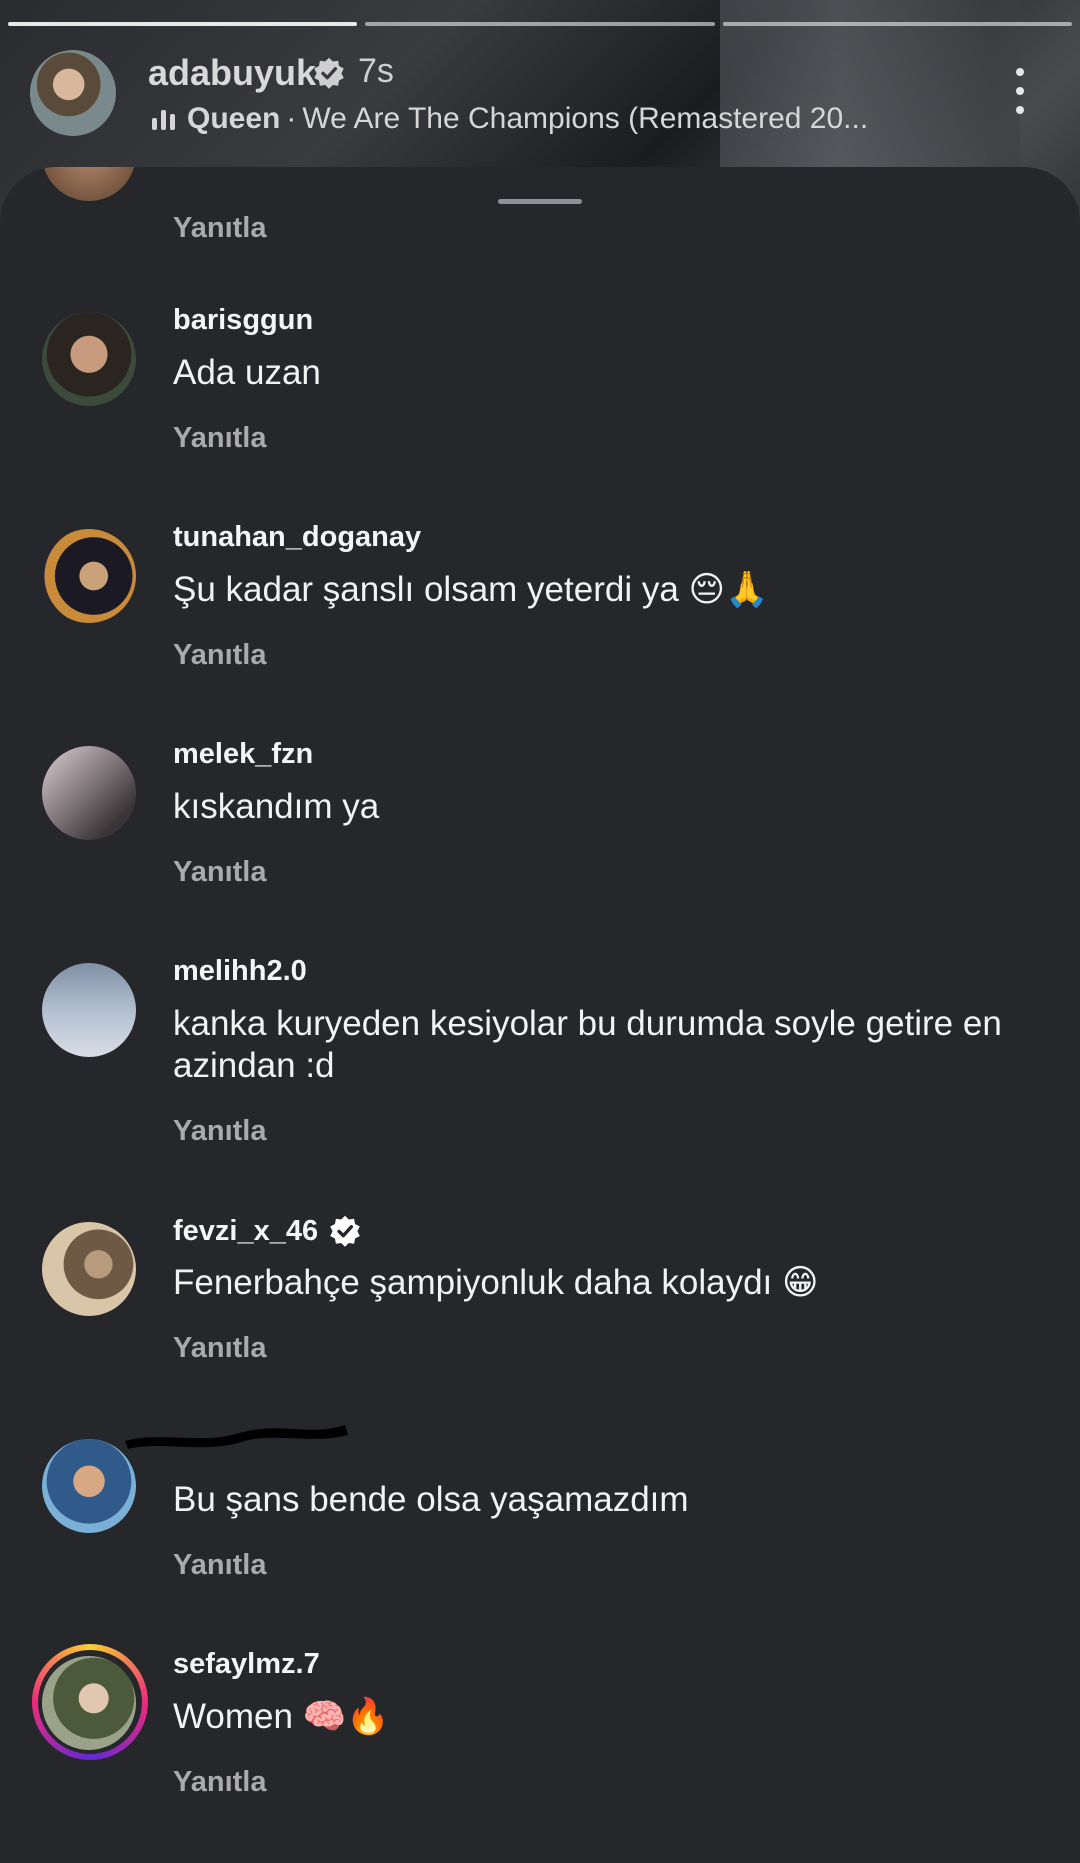 The width and height of the screenshot is (1080, 1863). Describe the element at coordinates (281, 1716) in the screenshot. I see `comment-text: Women 🧠🔥` at that location.